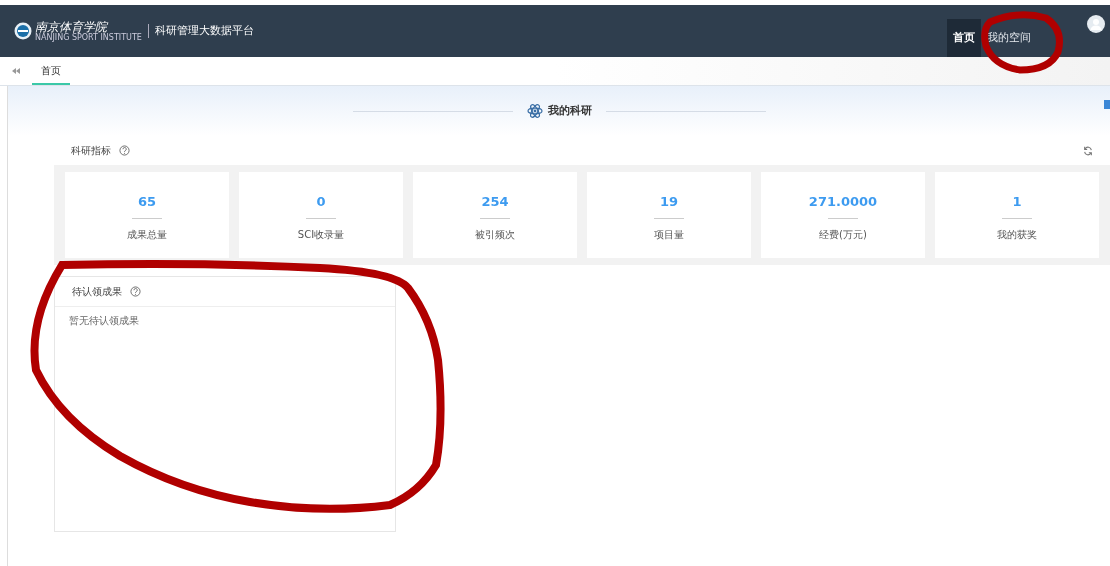 The image size is (1110, 566). What do you see at coordinates (1096, 24) in the screenshot?
I see `avatar-icon` at bounding box center [1096, 24].